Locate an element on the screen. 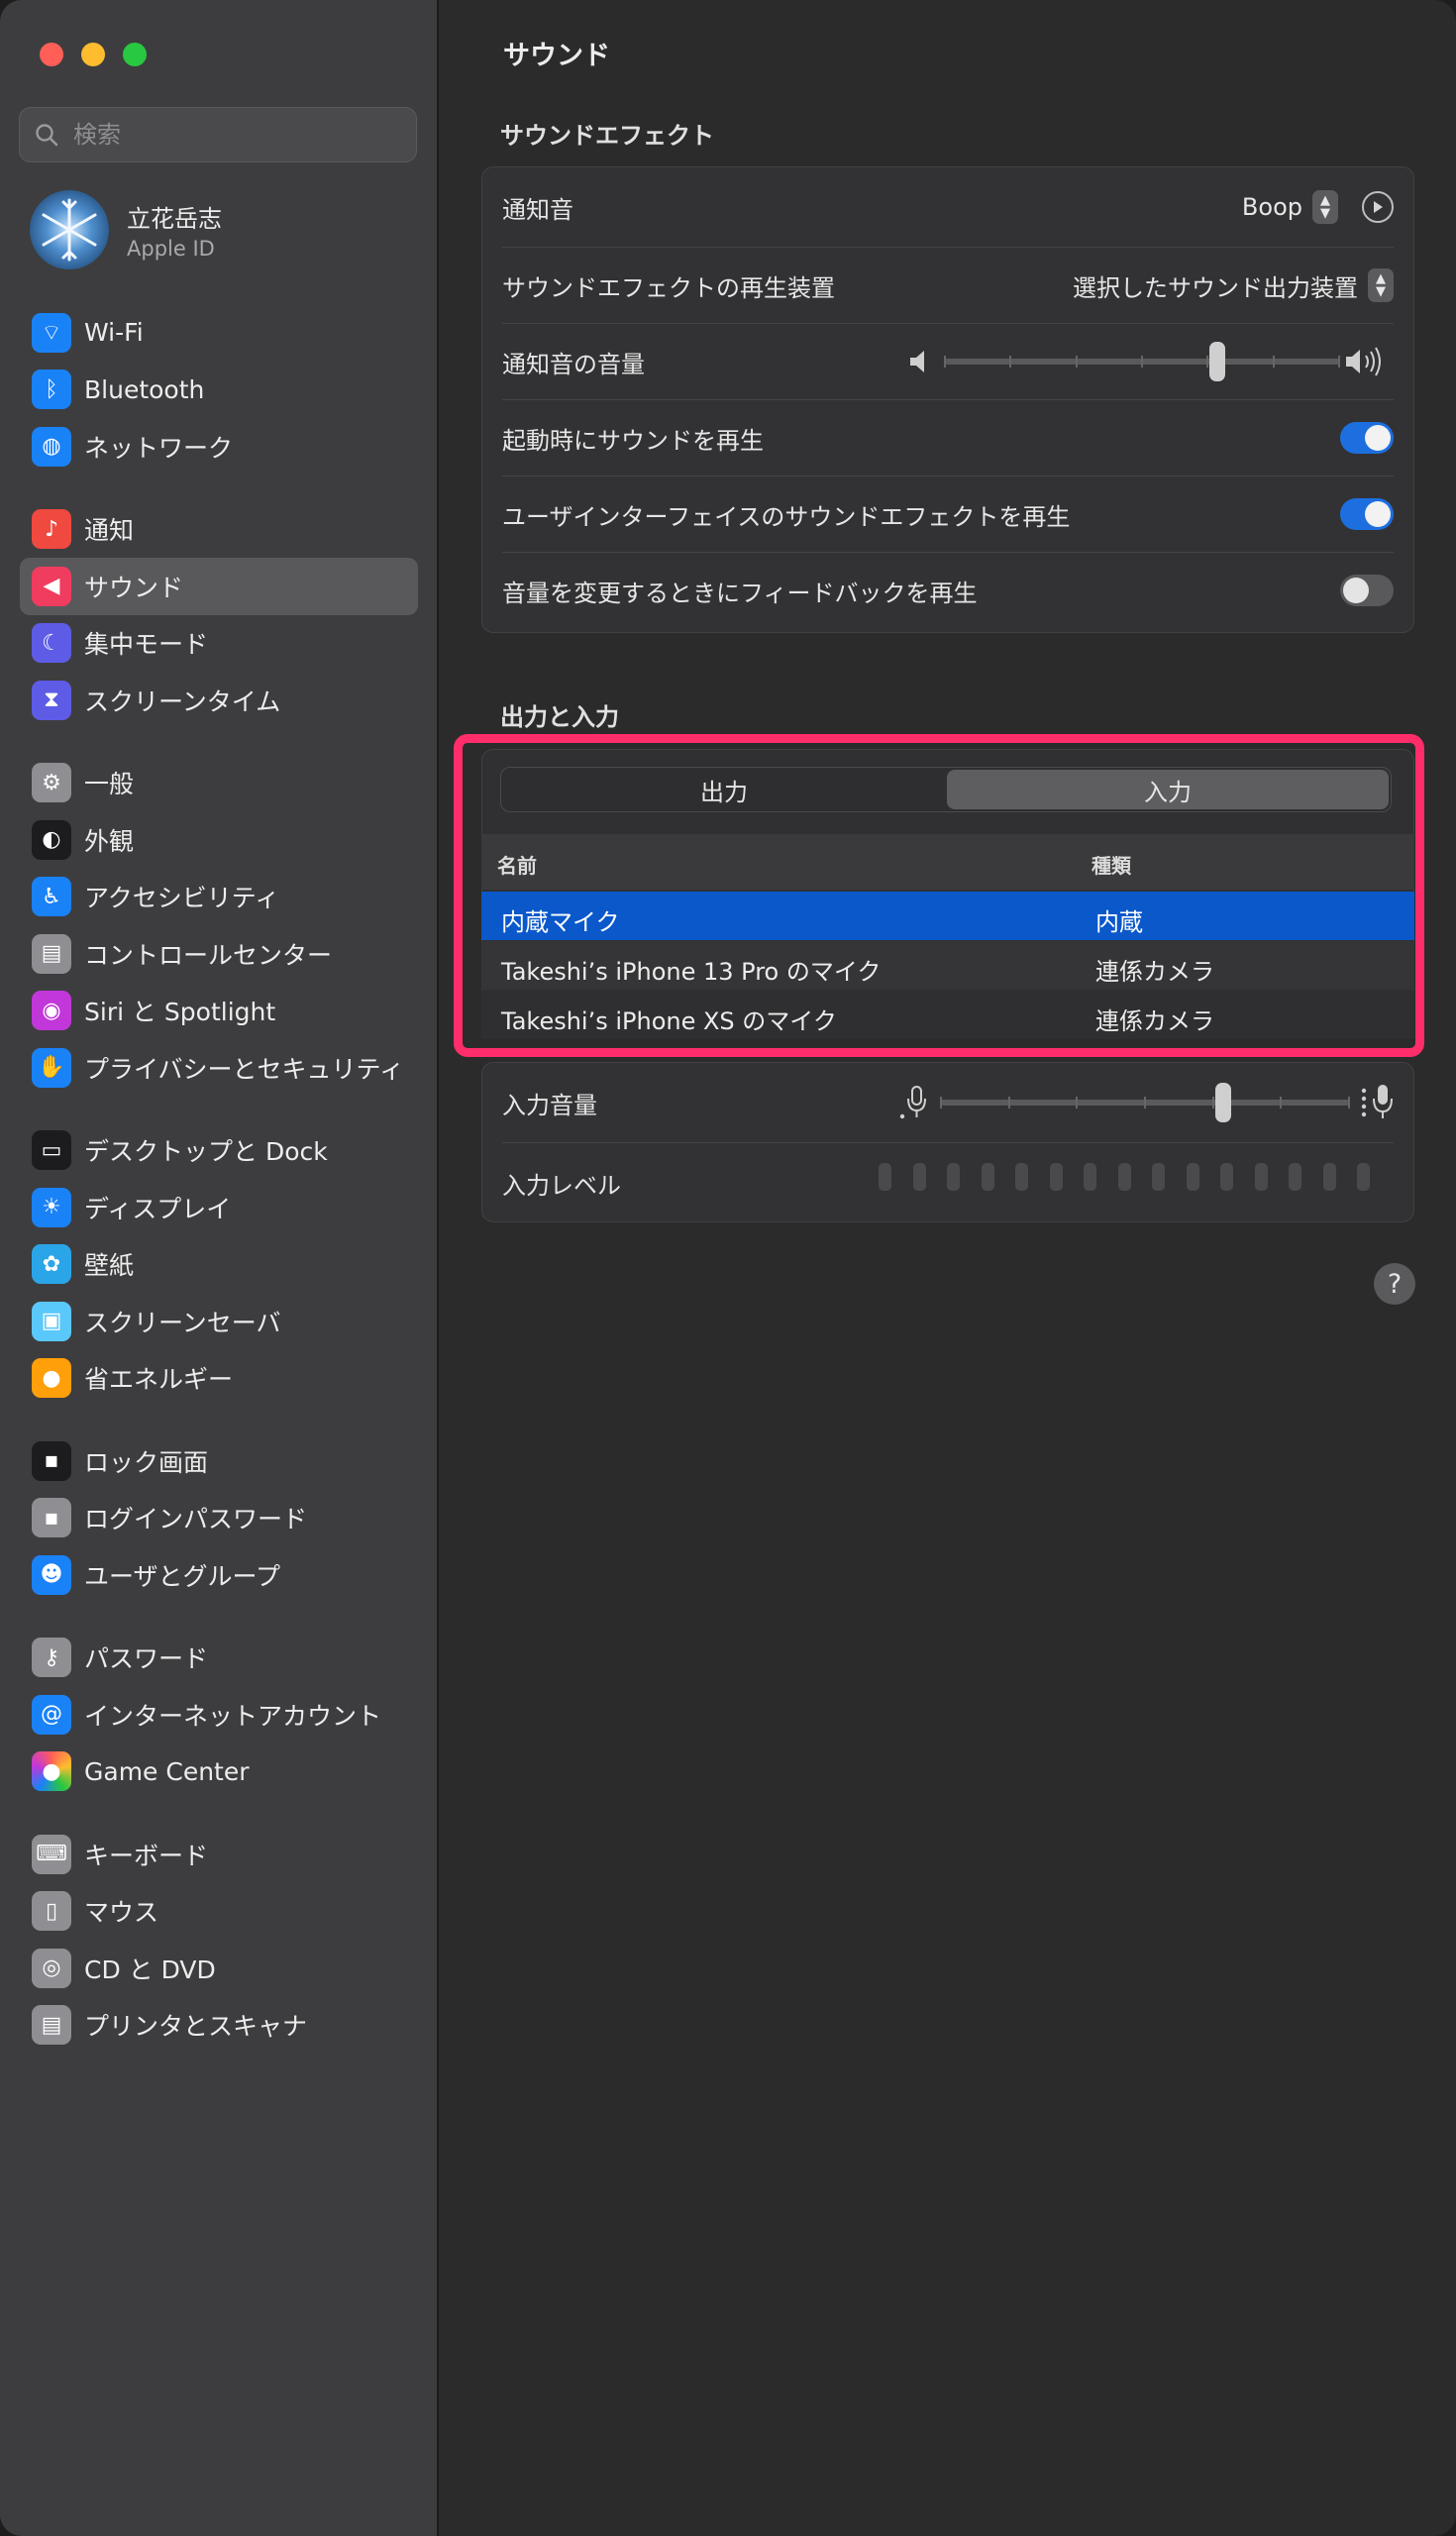  search-field is located at coordinates (218, 134).